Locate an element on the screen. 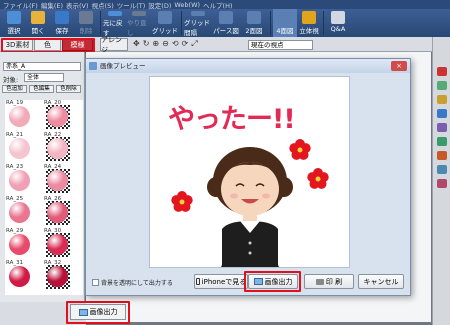 The height and width of the screenshot is (325, 450). toolbar-button-two-view: 2面図 is located at coordinates (254, 23).